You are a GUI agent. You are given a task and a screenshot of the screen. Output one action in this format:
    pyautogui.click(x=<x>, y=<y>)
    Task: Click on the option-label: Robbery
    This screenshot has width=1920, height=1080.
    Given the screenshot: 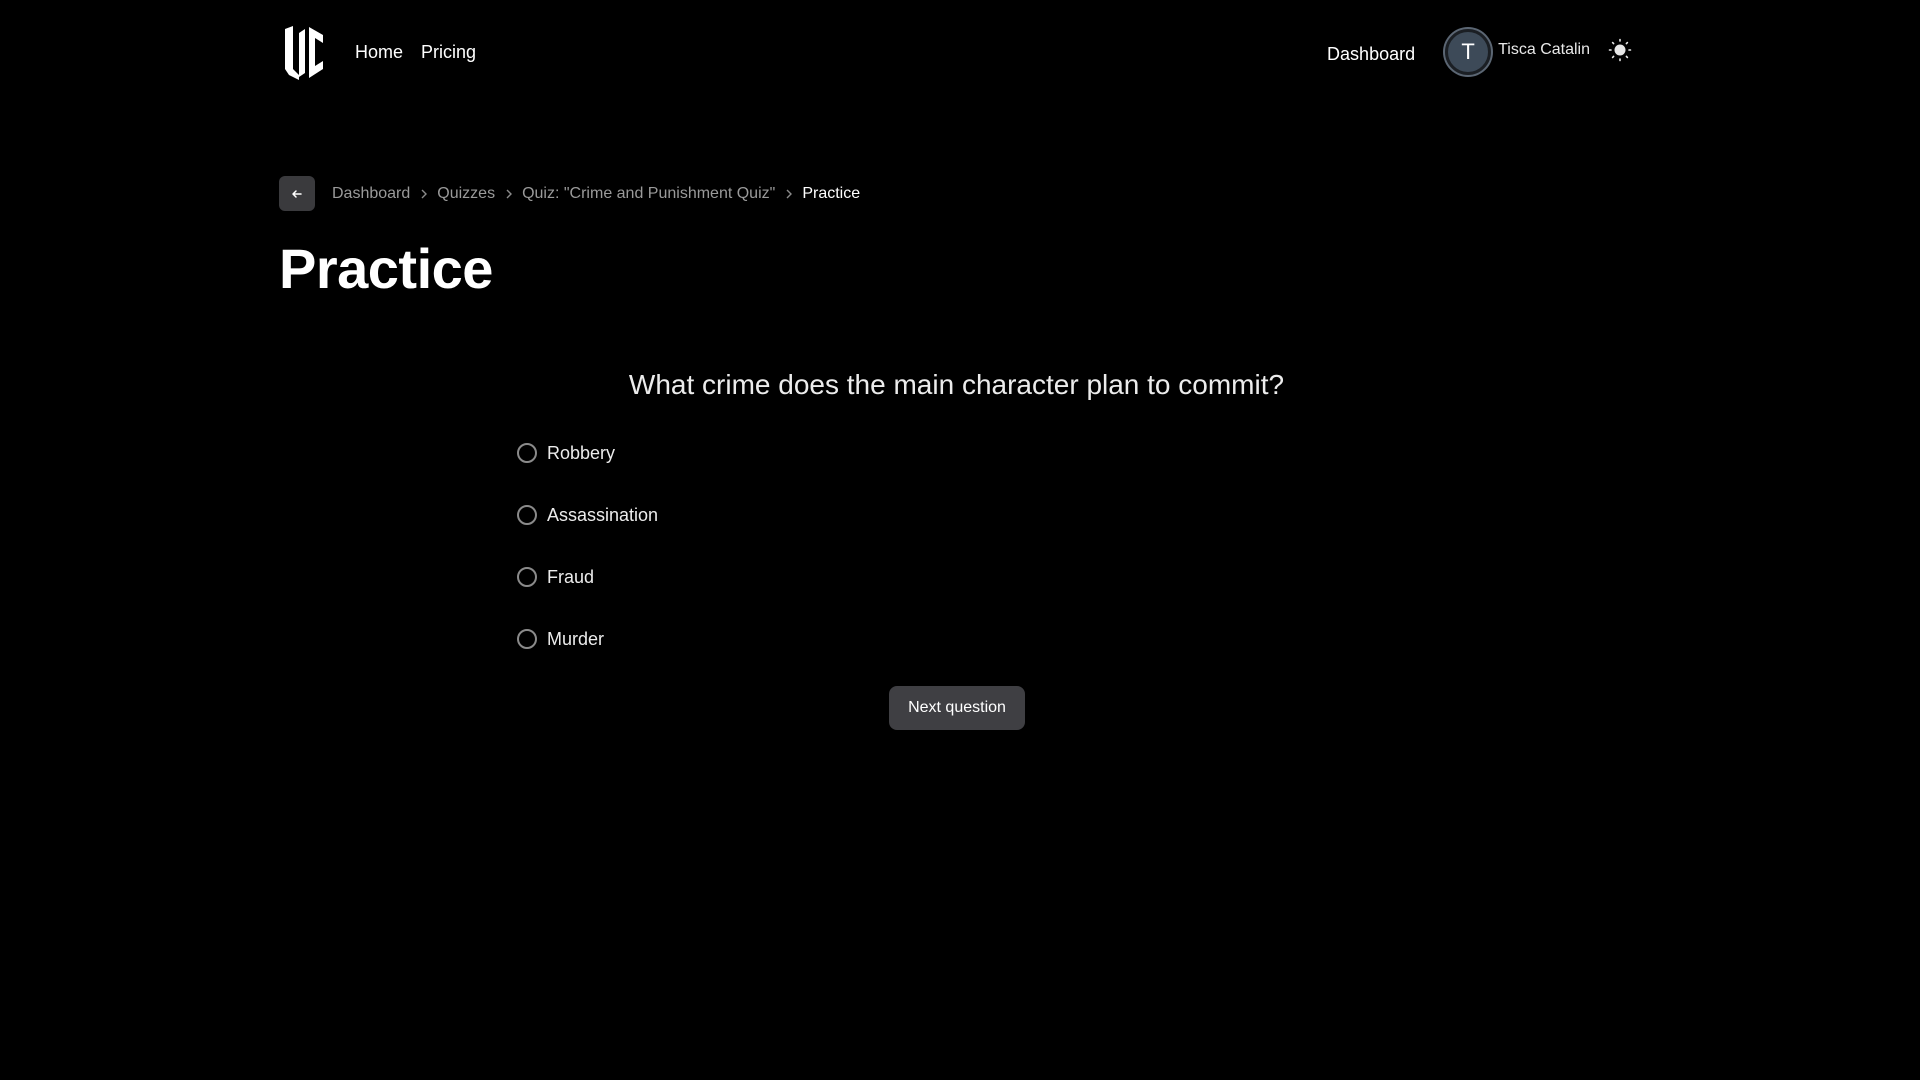 What is the action you would take?
    pyautogui.click(x=581, y=452)
    